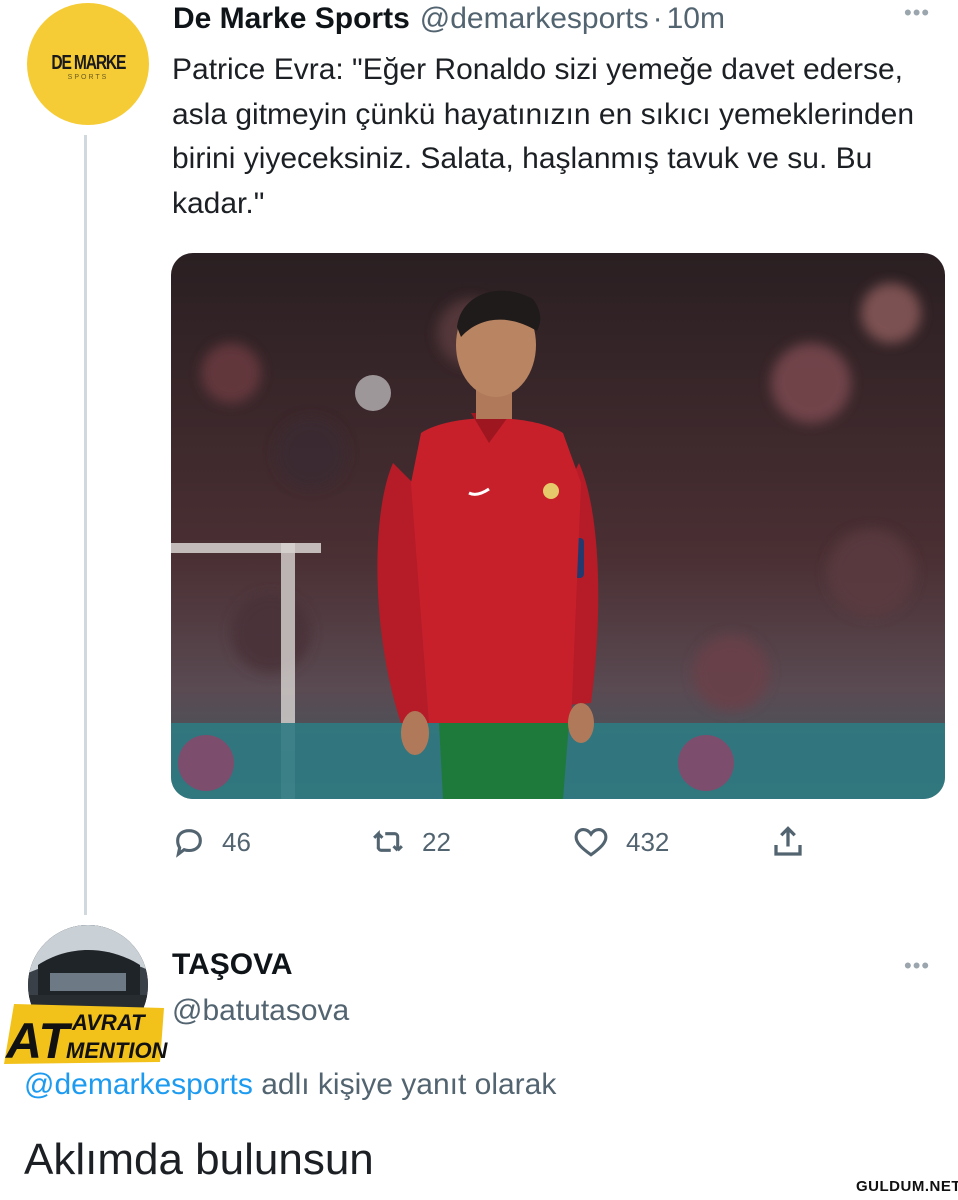 The height and width of the screenshot is (1200, 958). What do you see at coordinates (138, 1084) in the screenshot?
I see `replying-to-mention: @demarkesports` at bounding box center [138, 1084].